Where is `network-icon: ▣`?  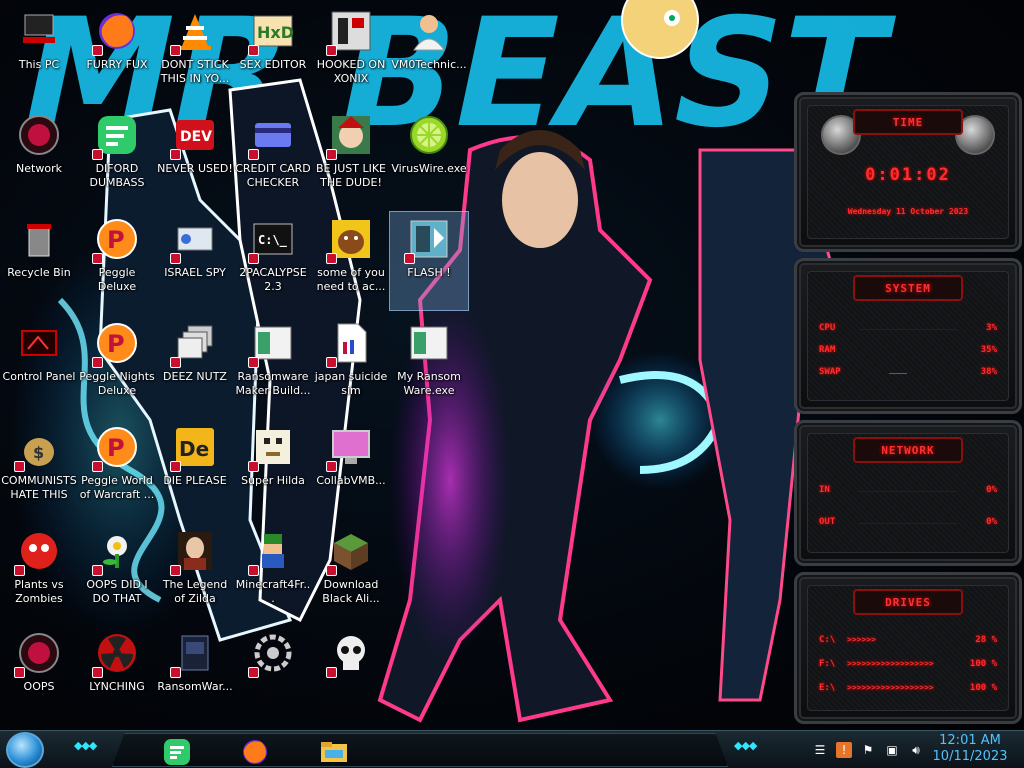 network-icon: ▣ is located at coordinates (892, 750).